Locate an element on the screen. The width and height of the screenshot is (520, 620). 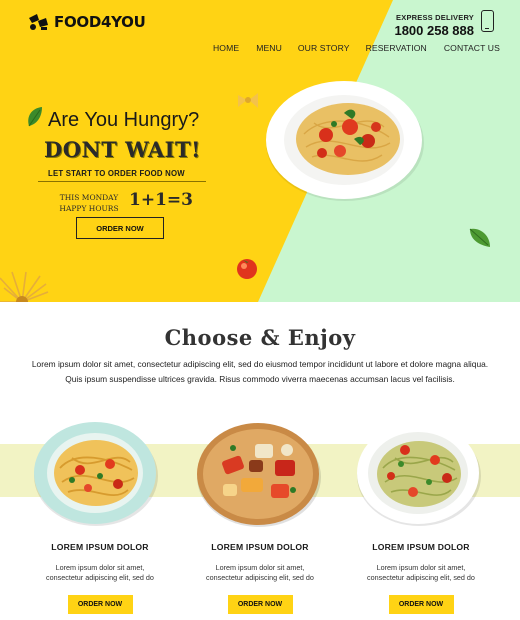
delivery-label: EXPRESS DELIVERY is located at coordinates (435, 17).